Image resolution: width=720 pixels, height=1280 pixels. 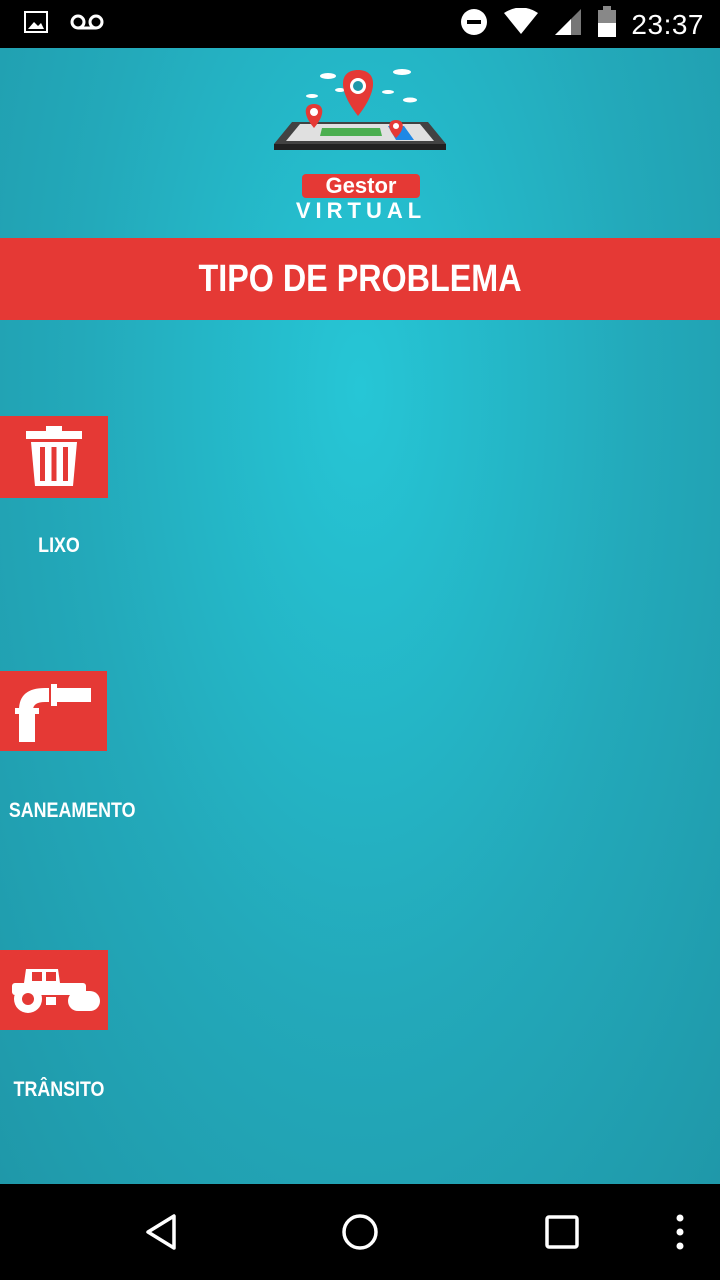 I want to click on category-saneamento: SANEAMENTO, so click(x=68, y=751).